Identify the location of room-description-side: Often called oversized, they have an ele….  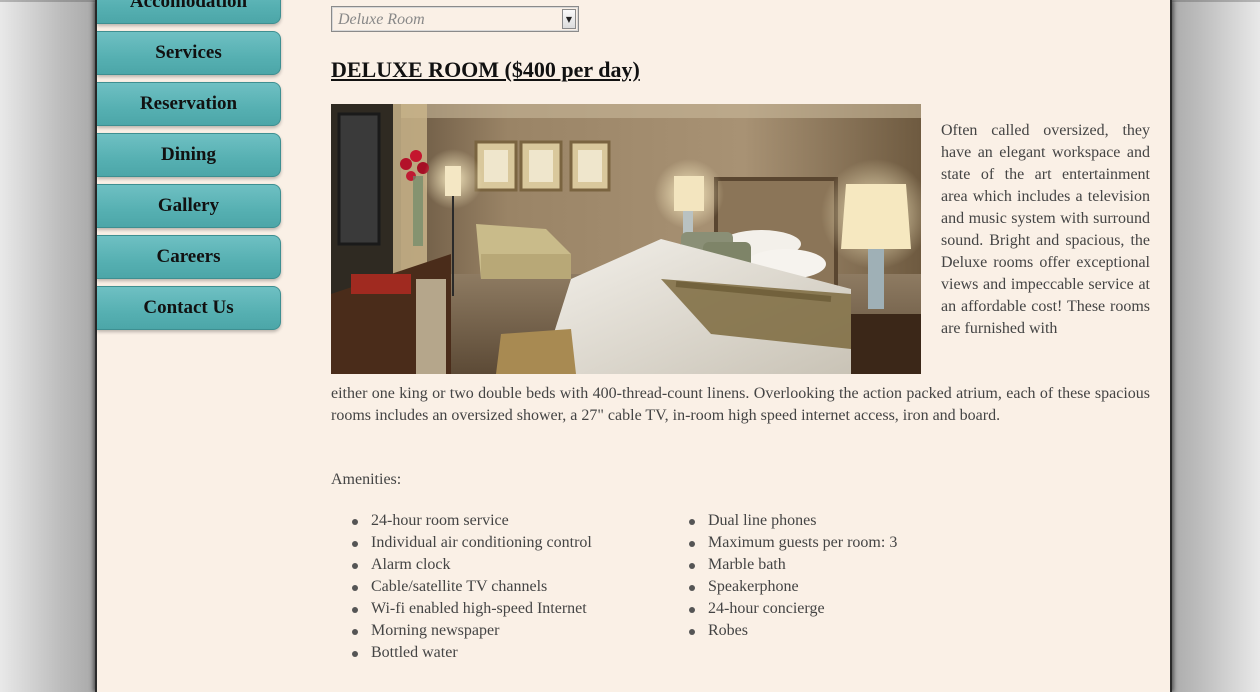
(1045, 229).